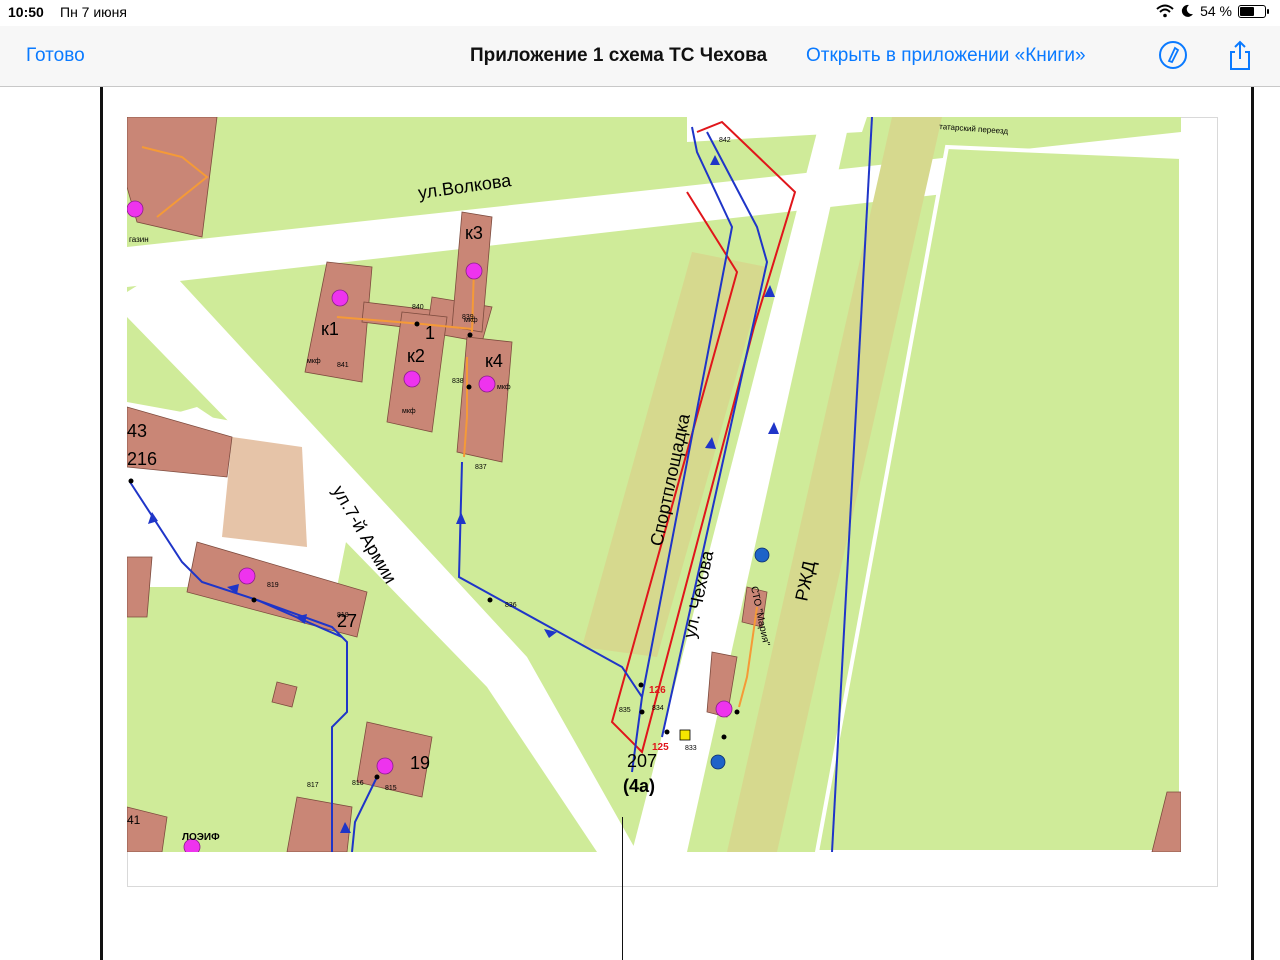 This screenshot has height=960, width=1280. Describe the element at coordinates (101, 523) in the screenshot. I see `page-border-left` at that location.